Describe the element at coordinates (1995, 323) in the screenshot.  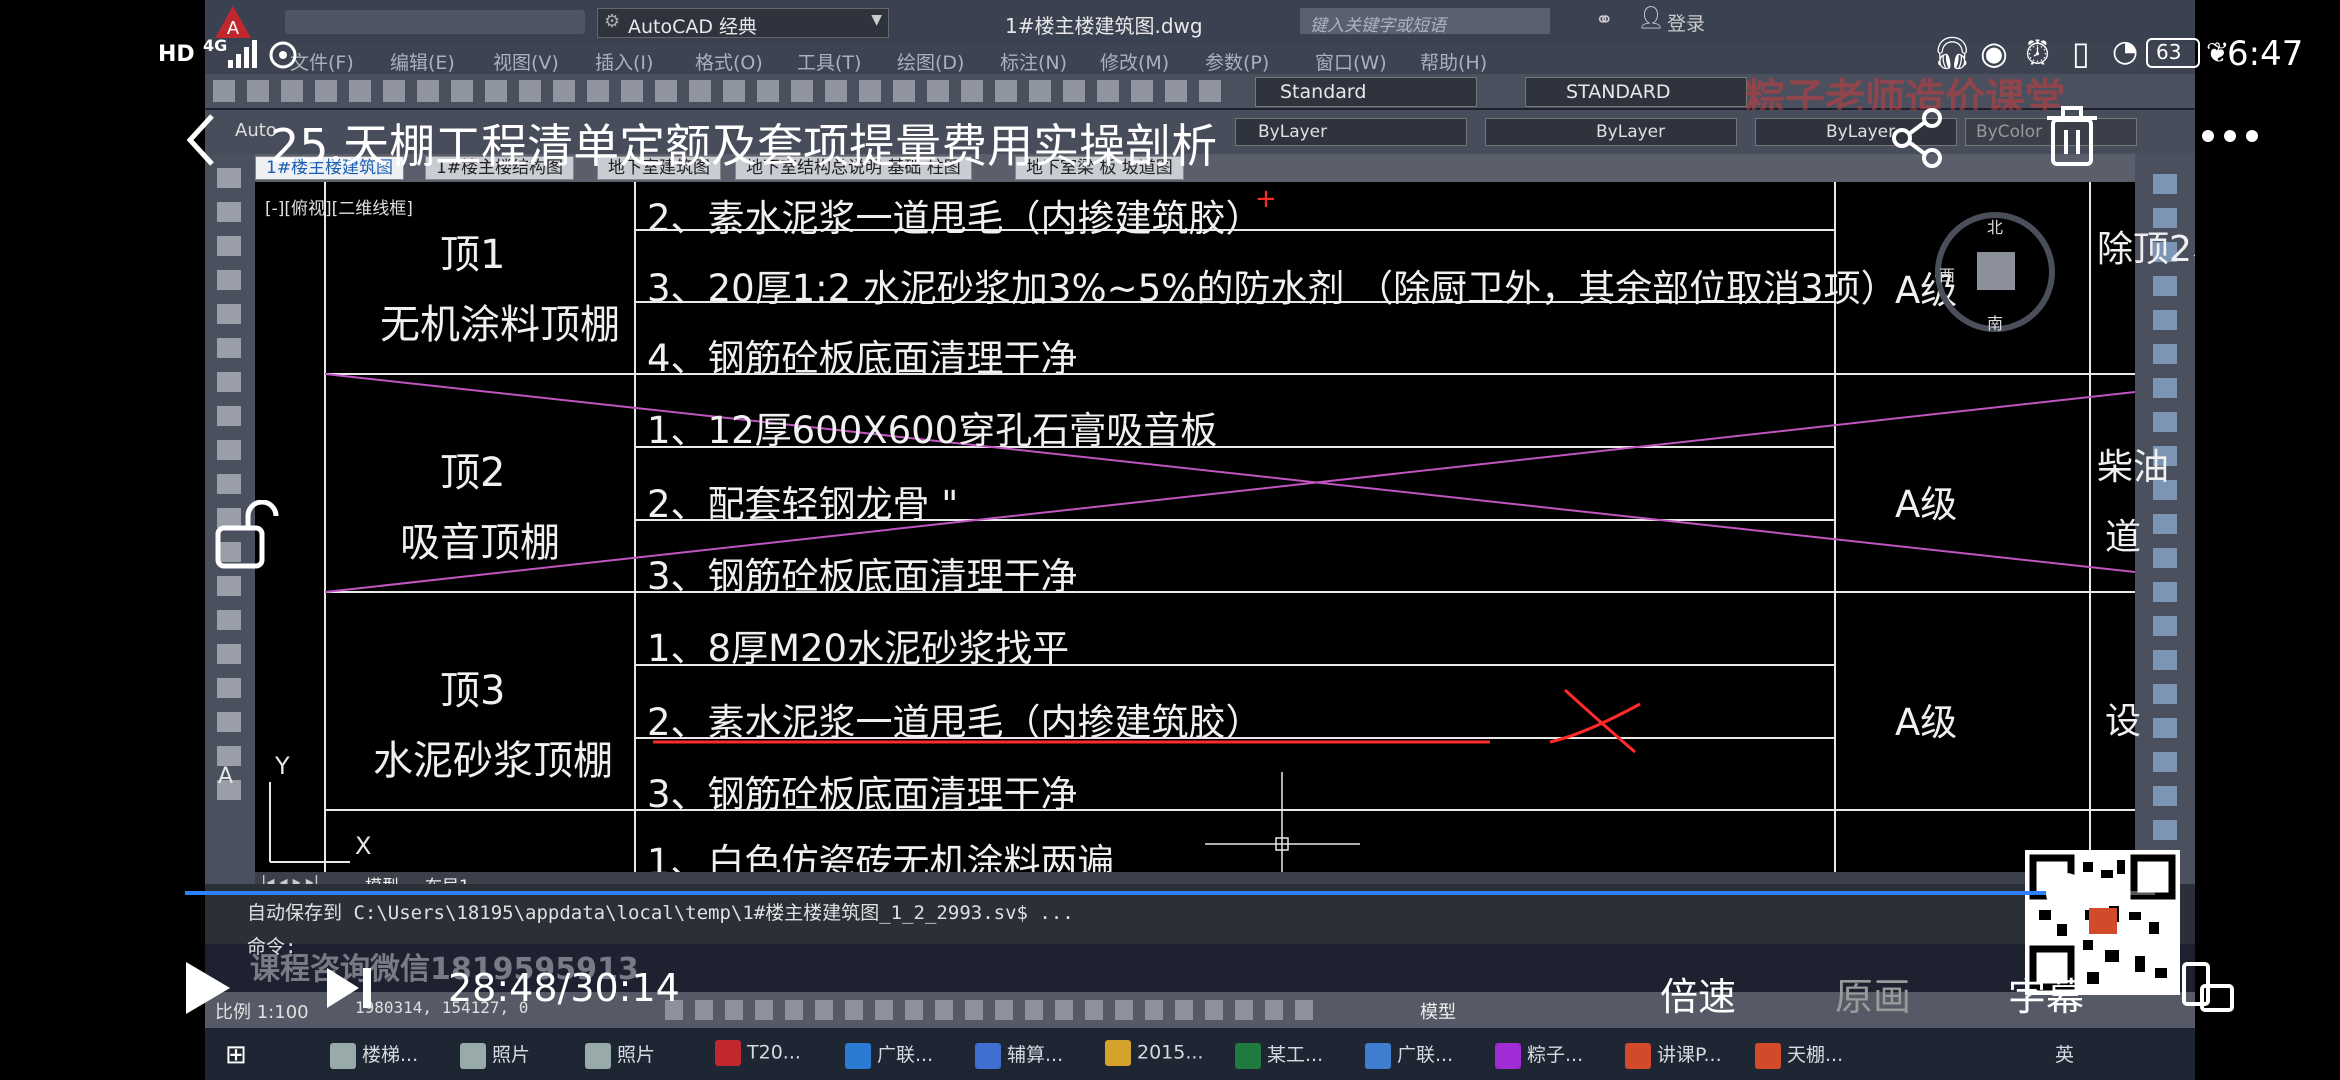
I see `compass-south: 南` at that location.